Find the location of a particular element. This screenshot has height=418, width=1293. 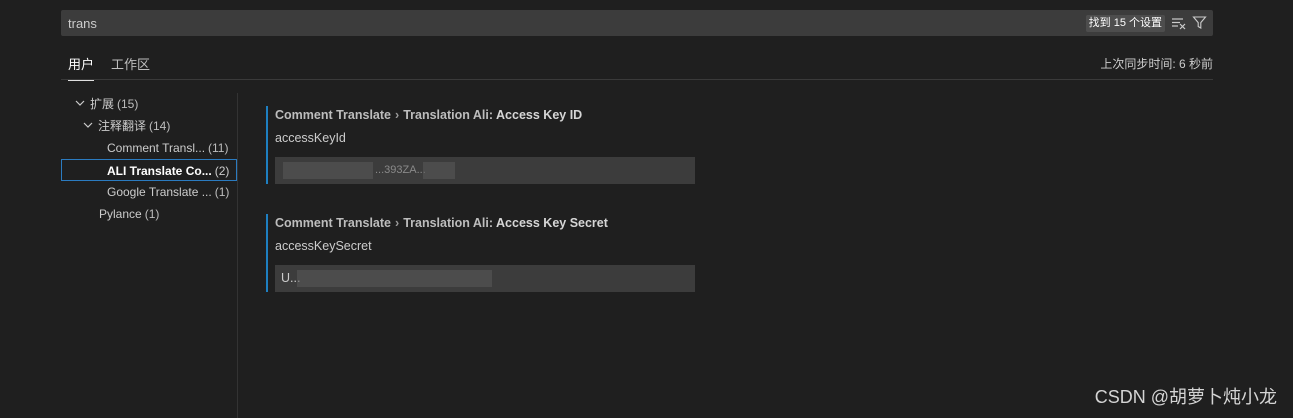

setting-description: accessKeySecret is located at coordinates (323, 246).